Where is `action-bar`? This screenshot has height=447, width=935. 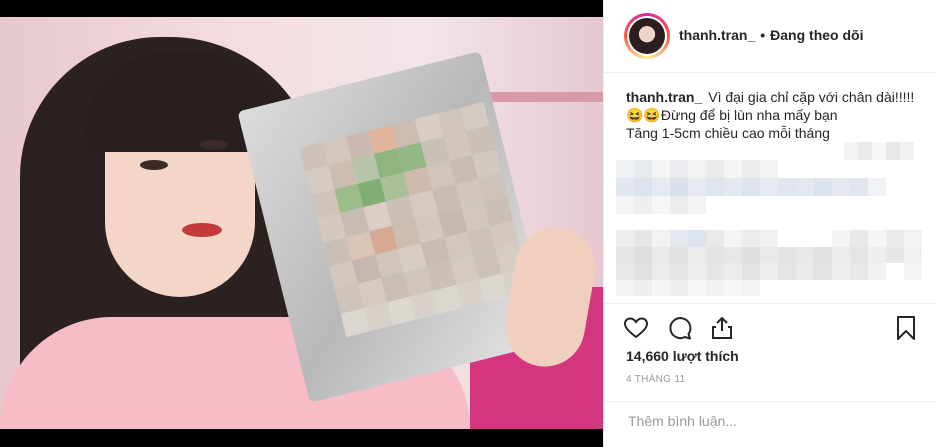 action-bar is located at coordinates (772, 328).